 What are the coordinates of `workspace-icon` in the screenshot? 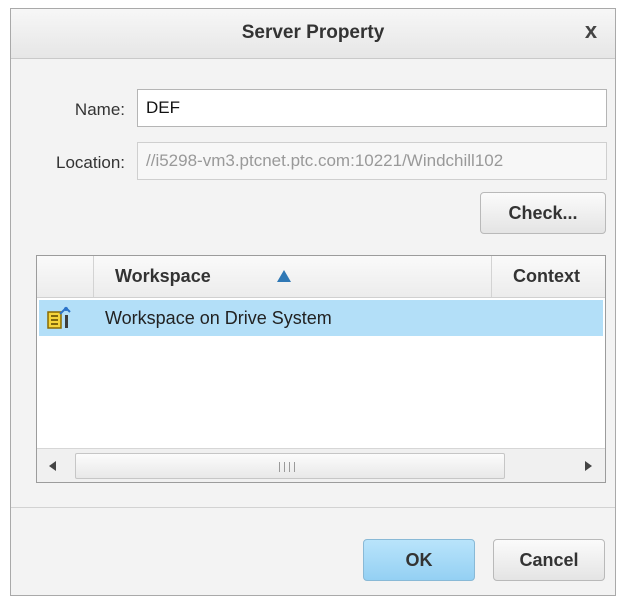 It's located at (59, 317).